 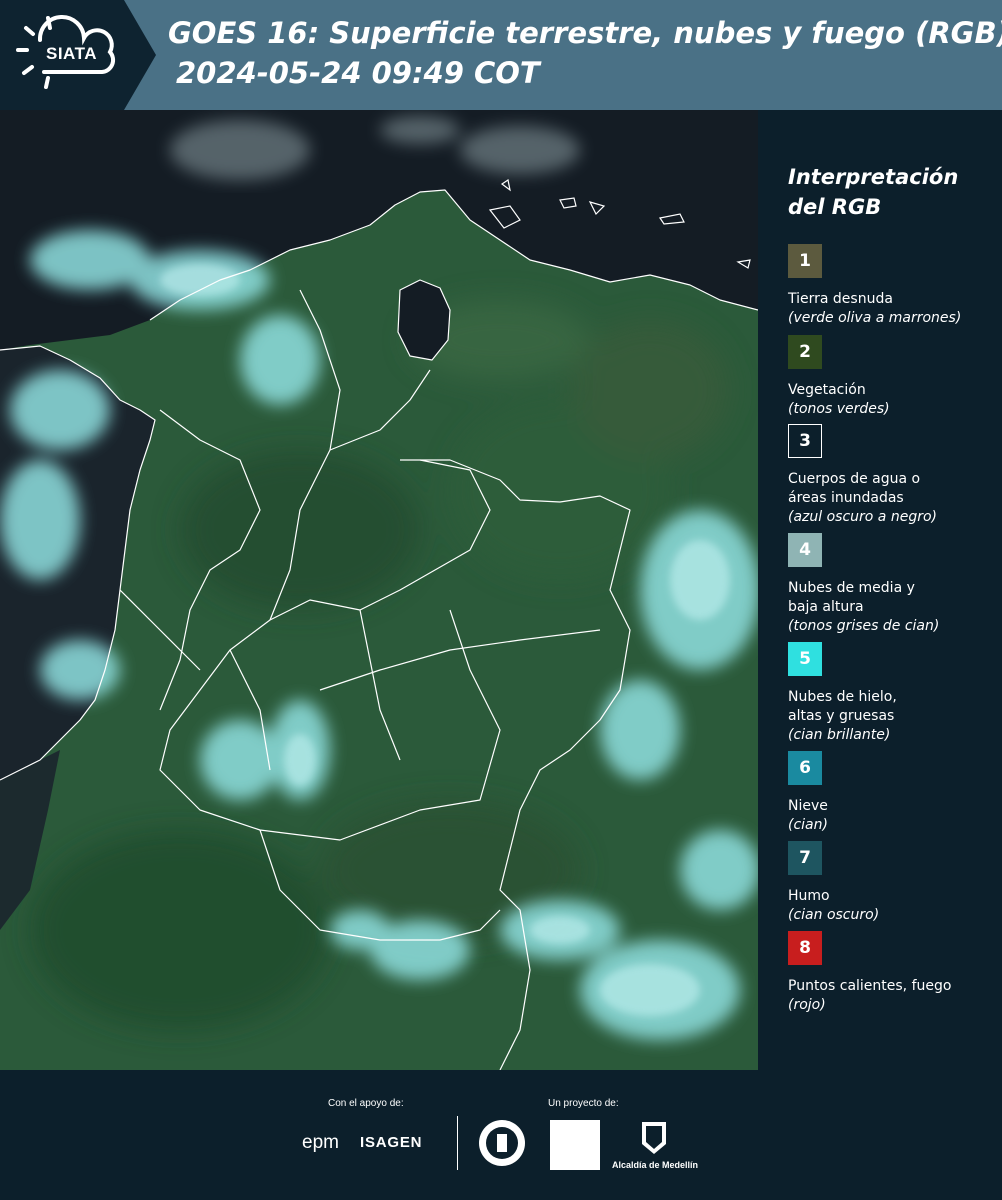 What do you see at coordinates (840, 299) in the screenshot?
I see `legend-item-label: Tierra desnuda` at bounding box center [840, 299].